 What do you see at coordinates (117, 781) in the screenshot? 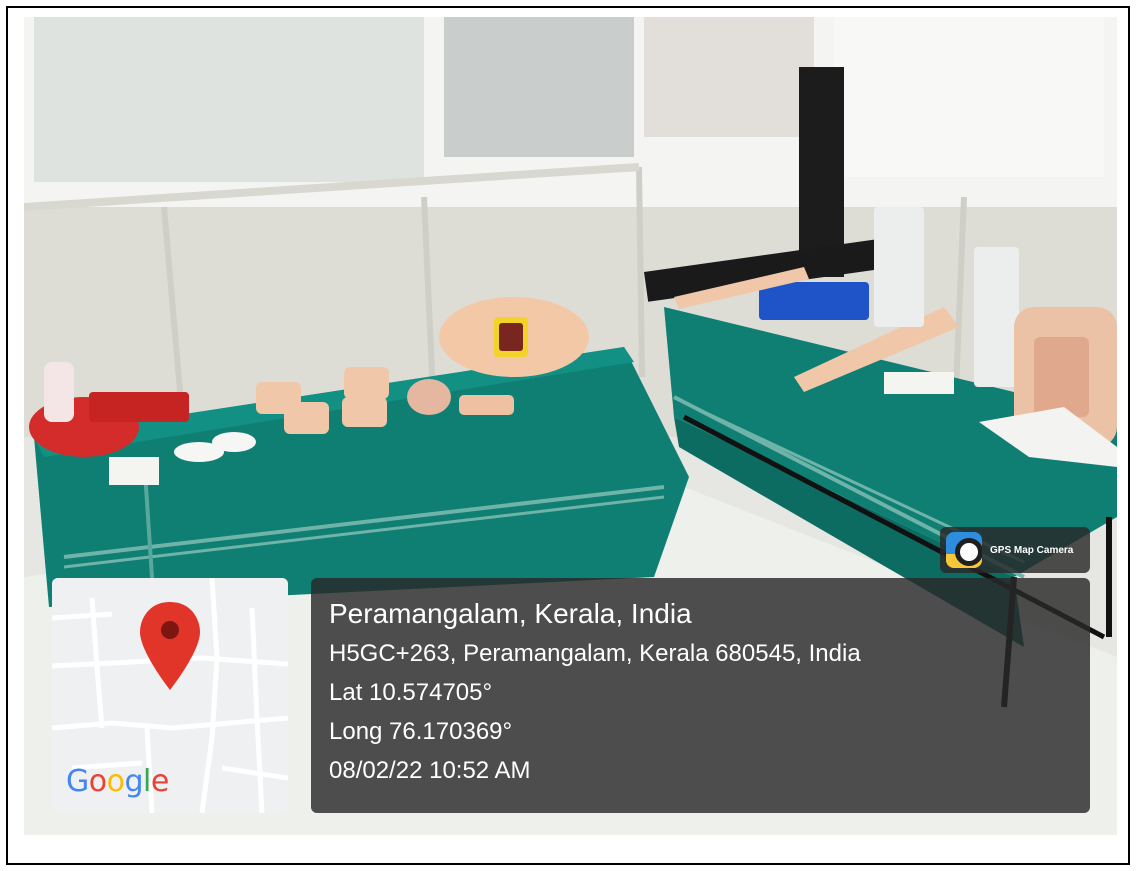
I see `google-logo: Google` at bounding box center [117, 781].